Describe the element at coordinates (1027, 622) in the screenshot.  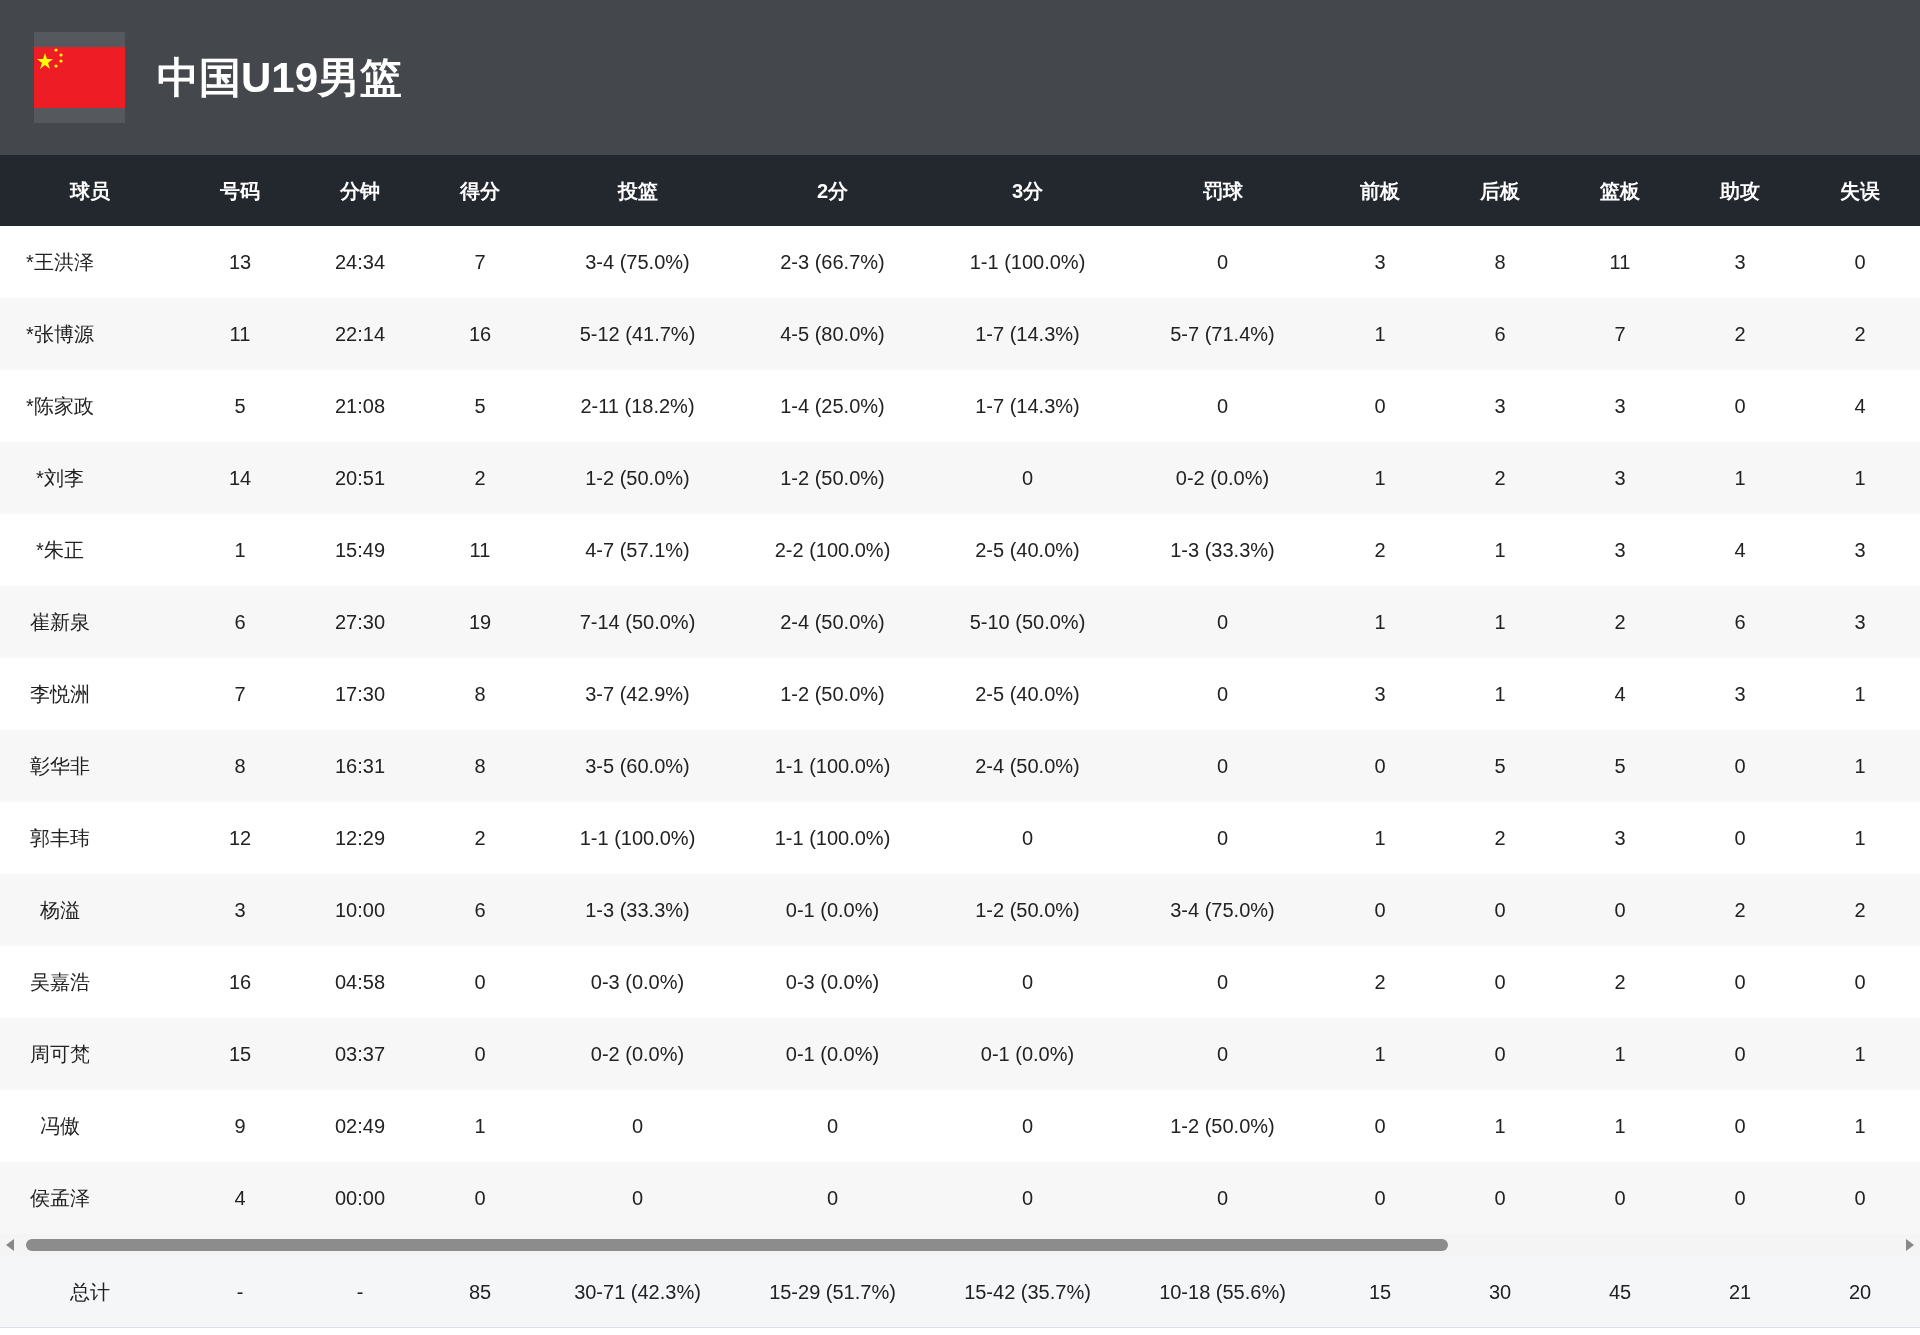
I see `table-cell-text: 5-10 (50.0%)` at that location.